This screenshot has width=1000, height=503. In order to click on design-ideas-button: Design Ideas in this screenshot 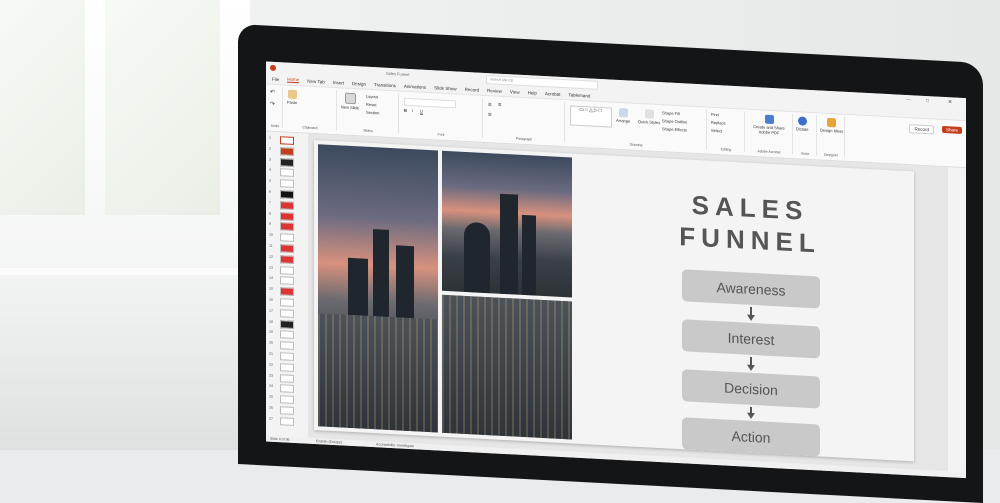, I will do `click(832, 125)`.